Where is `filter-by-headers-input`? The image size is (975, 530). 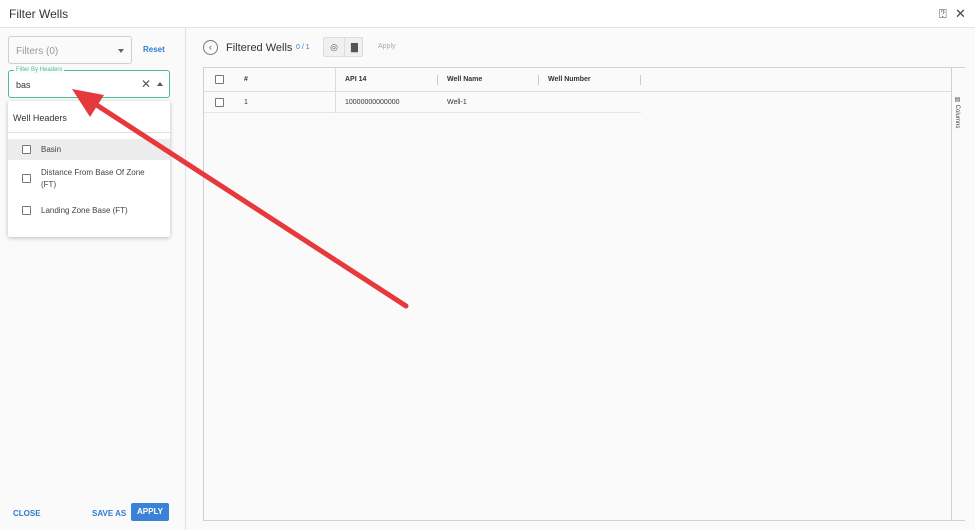
filter-by-headers-input is located at coordinates (76, 85).